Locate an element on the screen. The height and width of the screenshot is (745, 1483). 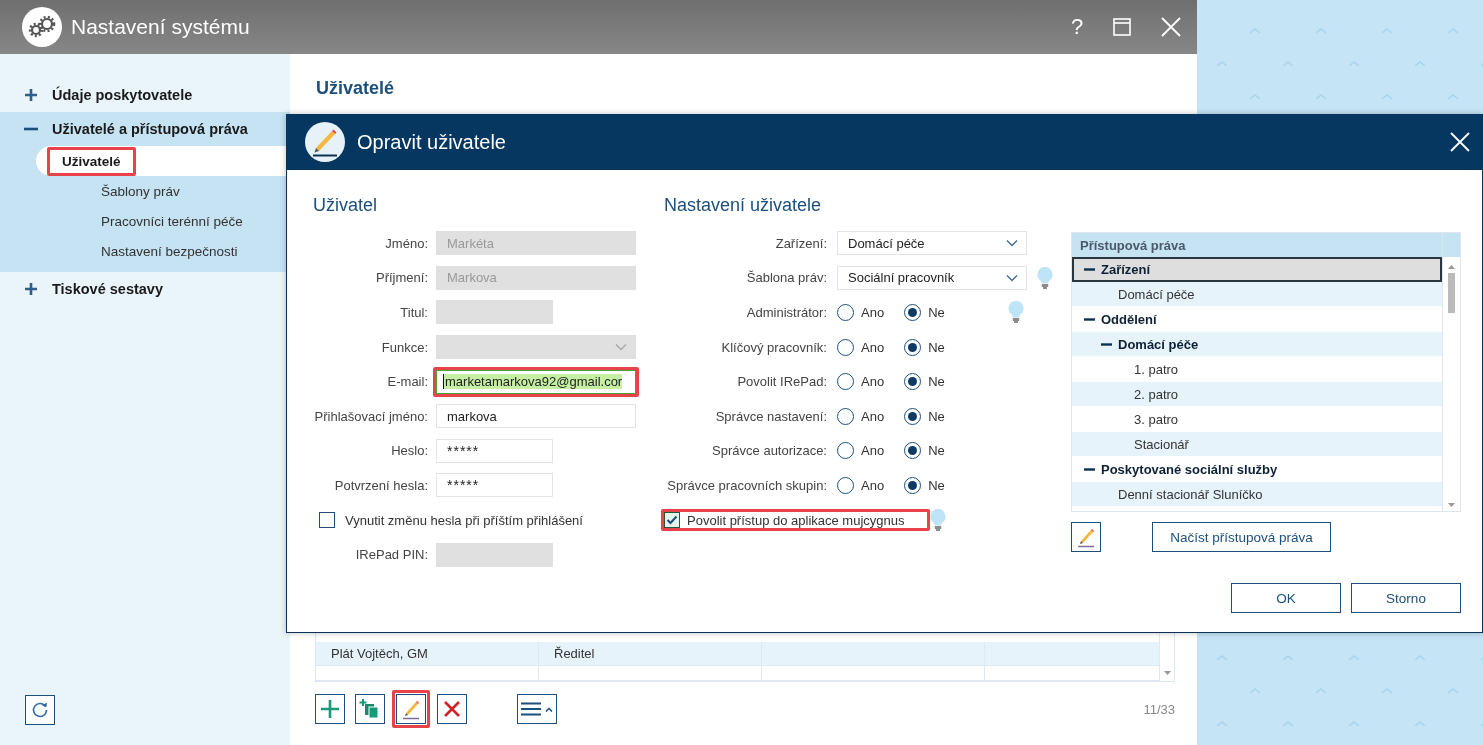
table-cell: Plát Vojtěch, GM is located at coordinates (427, 653).